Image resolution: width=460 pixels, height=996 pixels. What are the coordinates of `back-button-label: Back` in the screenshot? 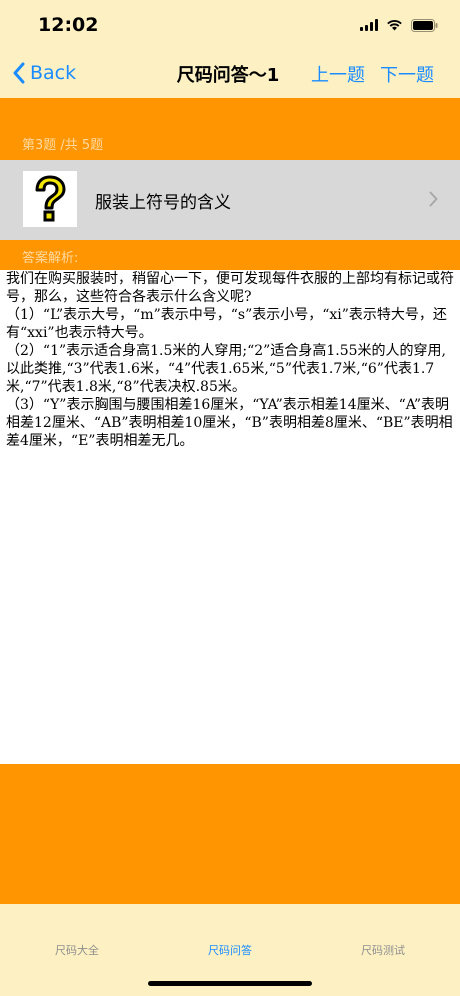 It's located at (53, 73).